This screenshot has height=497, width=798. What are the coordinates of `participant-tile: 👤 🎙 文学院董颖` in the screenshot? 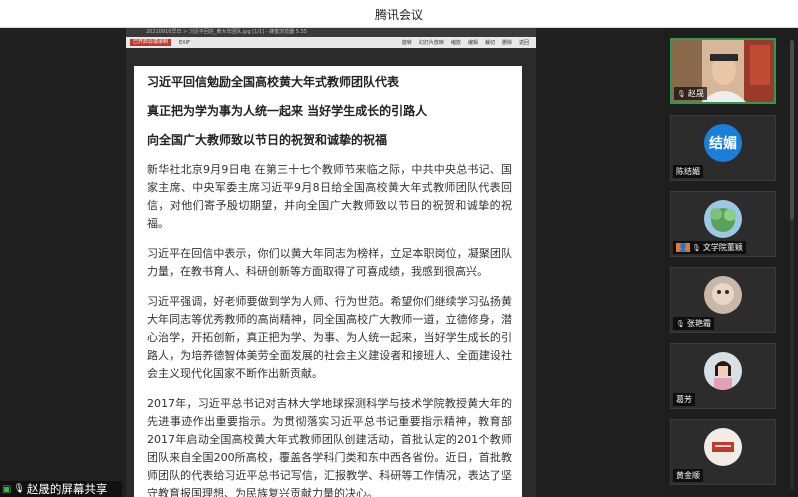 It's located at (723, 224).